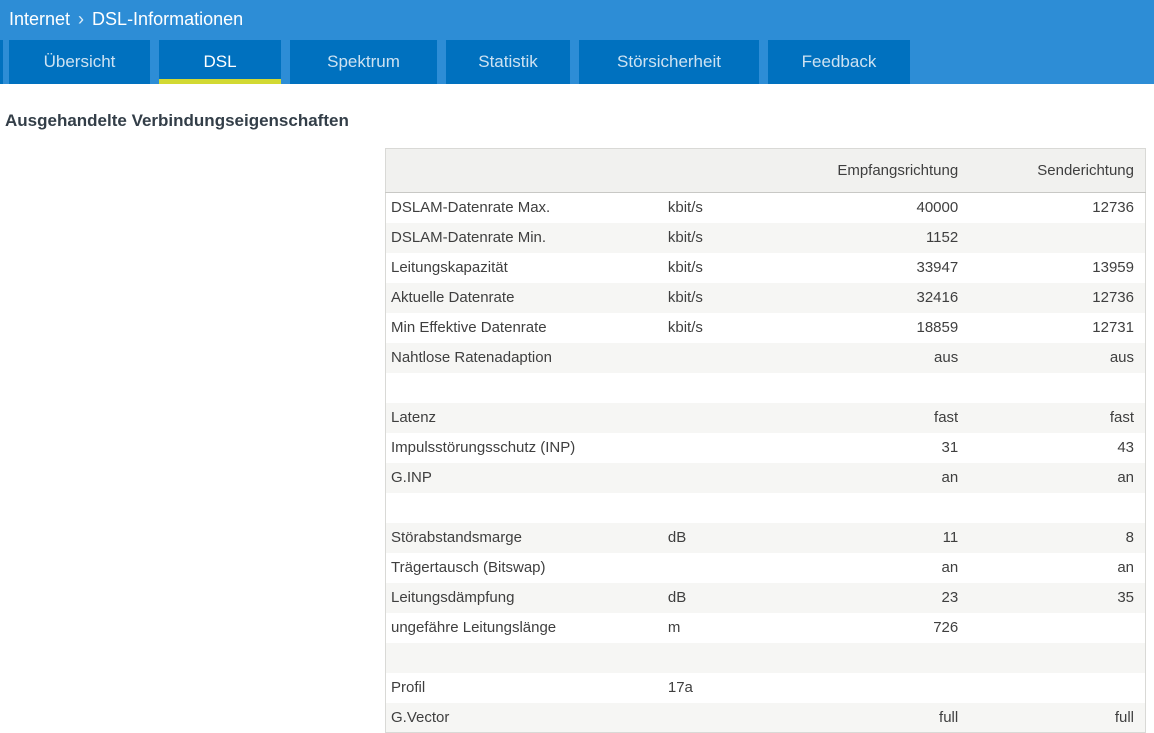 Image resolution: width=1154 pixels, height=733 pixels. Describe the element at coordinates (79, 62) in the screenshot. I see `tab-uebersicht: Übersicht` at that location.